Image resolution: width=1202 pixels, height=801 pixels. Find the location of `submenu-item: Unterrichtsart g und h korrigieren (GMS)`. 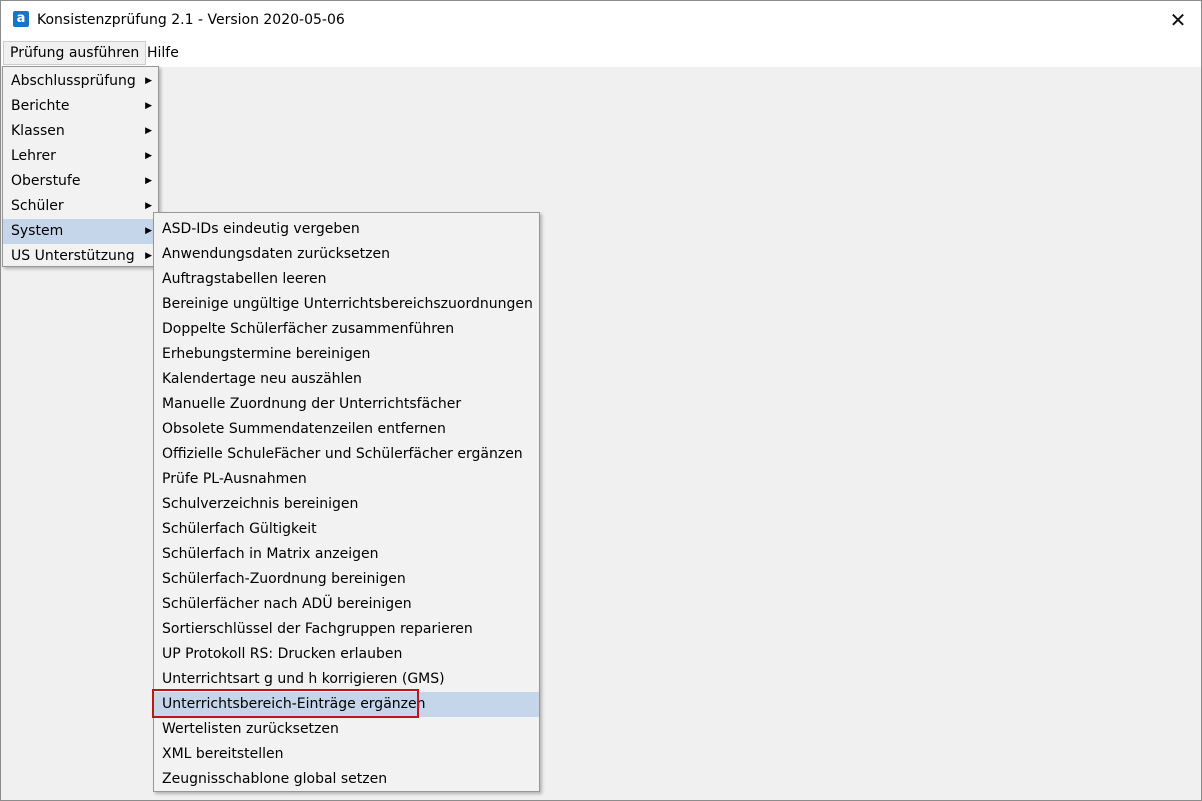

submenu-item: Unterrichtsart g und h korrigieren (GMS) is located at coordinates (346, 679).